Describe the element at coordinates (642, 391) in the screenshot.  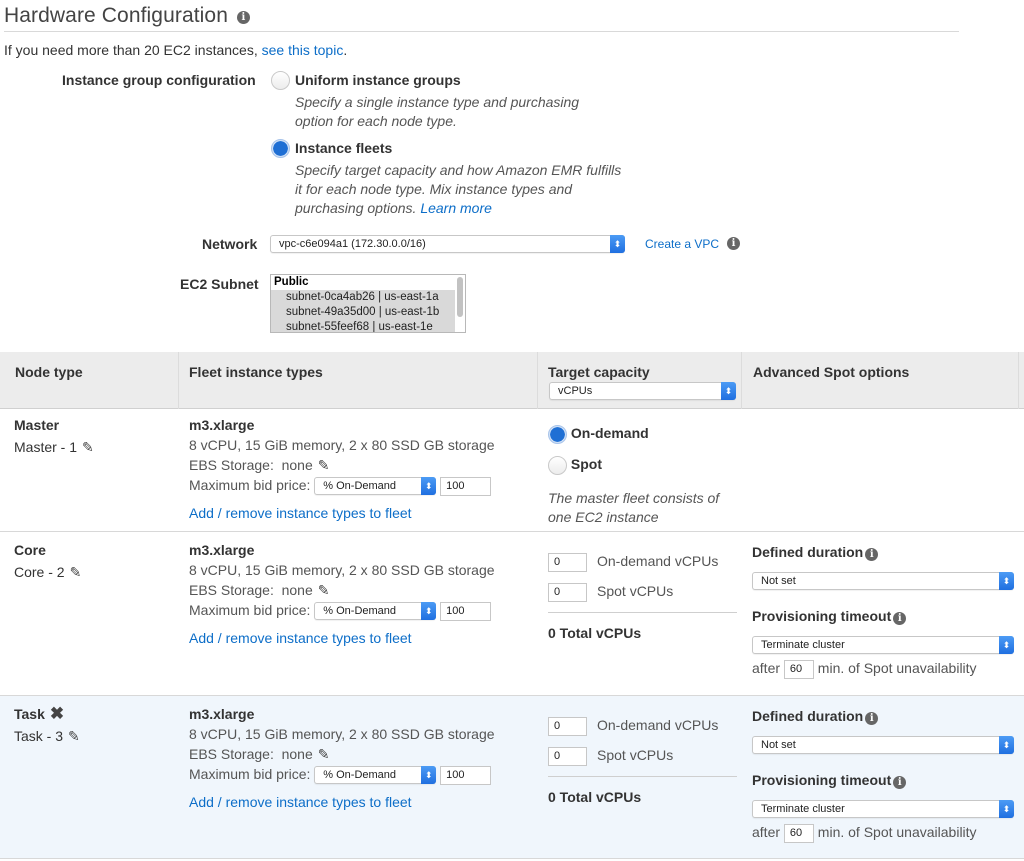
I see `target-capacity-unit-select: vCPUs ⬍` at that location.